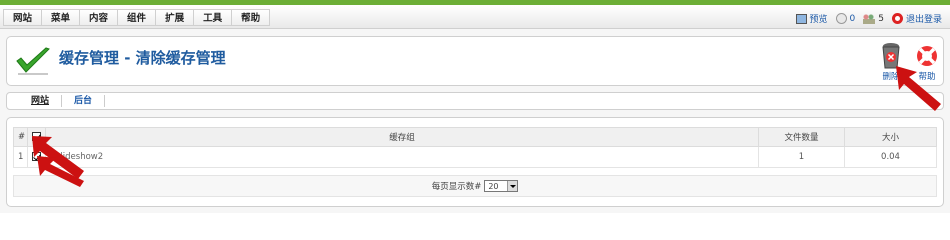 The width and height of the screenshot is (950, 240). I want to click on checkmark-icon, so click(33, 61).